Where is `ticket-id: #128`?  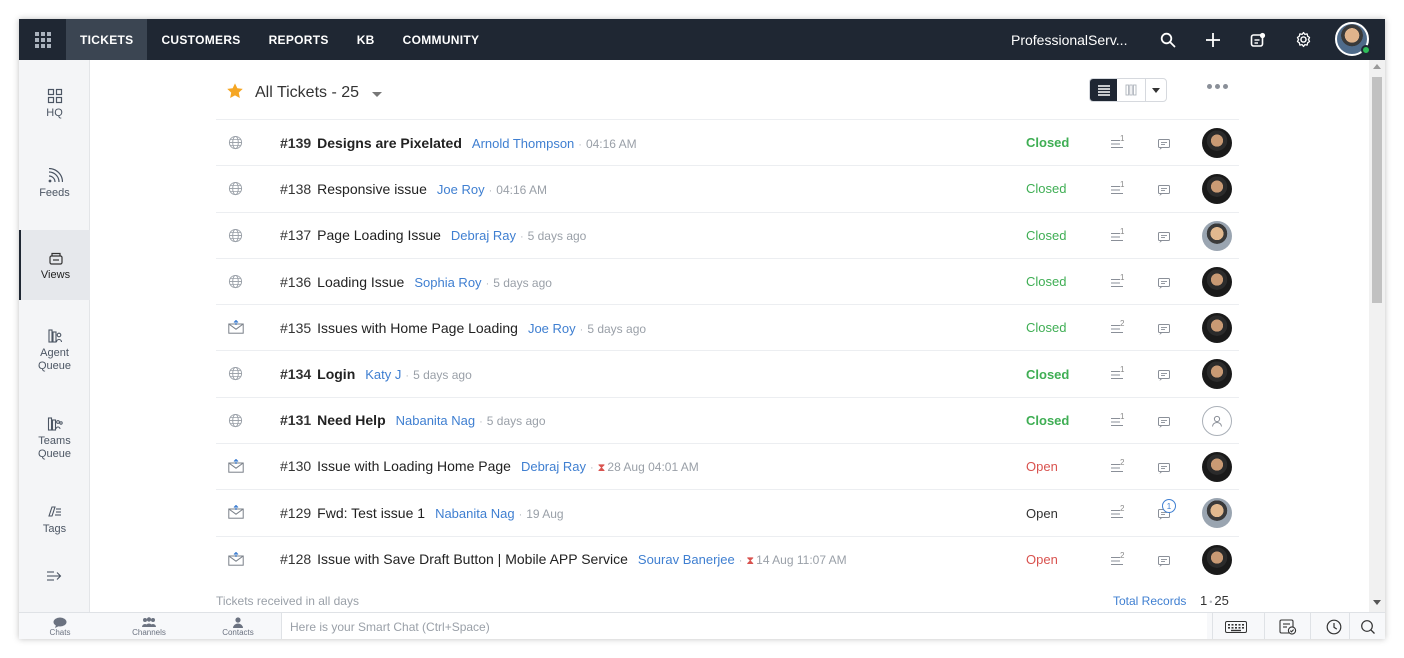 ticket-id: #128 is located at coordinates (295, 559).